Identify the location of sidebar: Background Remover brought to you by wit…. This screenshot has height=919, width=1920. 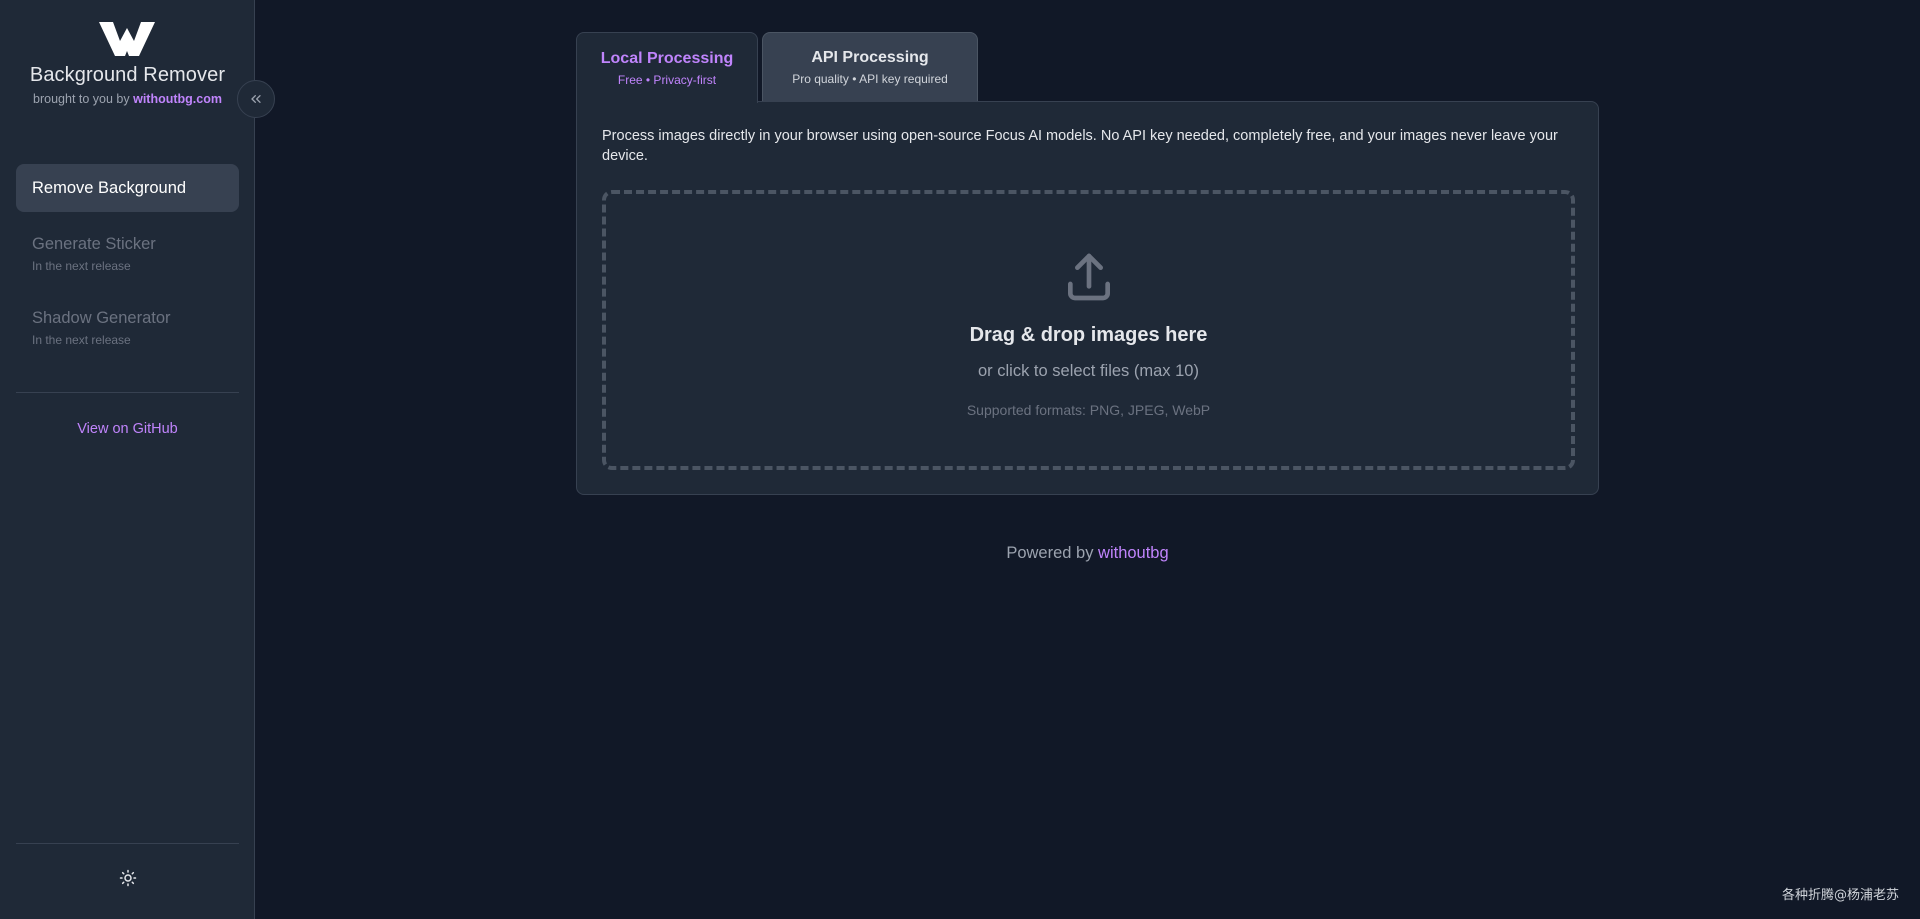
(127, 459).